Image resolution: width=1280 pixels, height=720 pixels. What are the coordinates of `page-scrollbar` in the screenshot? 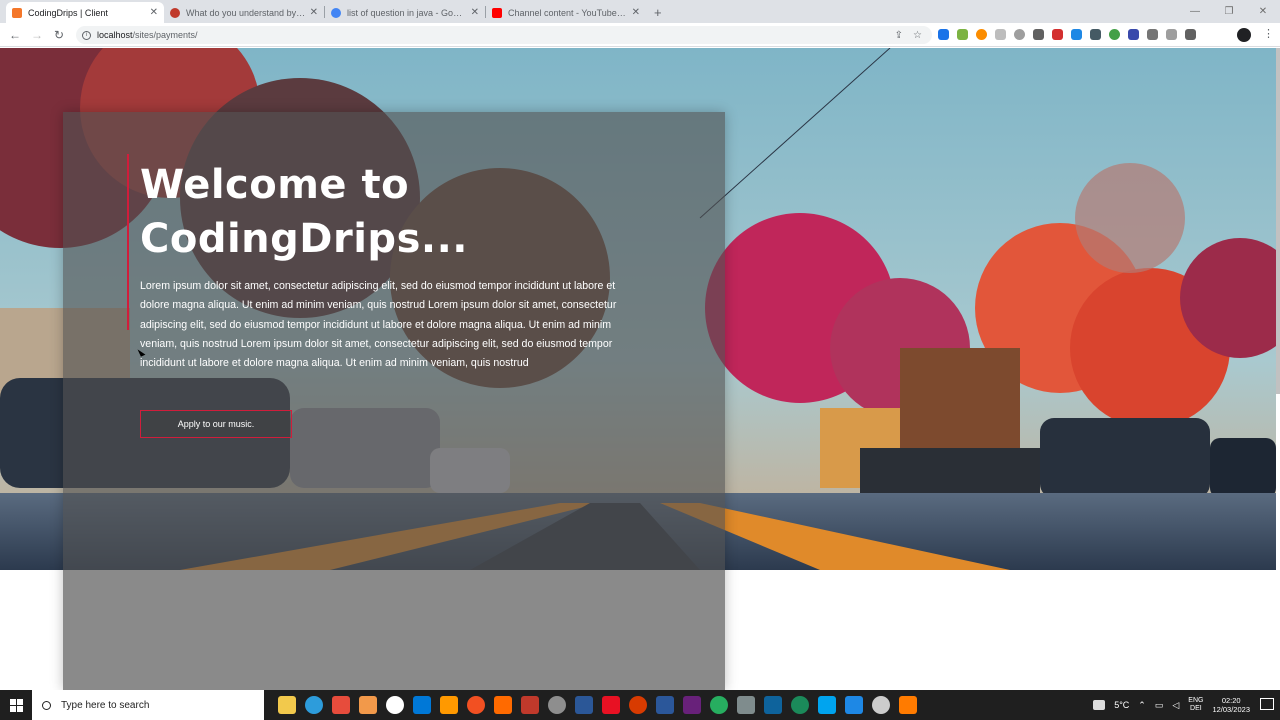 It's located at (1278, 221).